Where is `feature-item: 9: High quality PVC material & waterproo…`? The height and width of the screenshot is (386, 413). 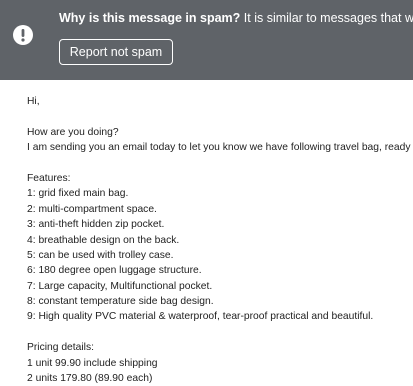 feature-item: 9: High quality PVC material & waterproo… is located at coordinates (200, 317).